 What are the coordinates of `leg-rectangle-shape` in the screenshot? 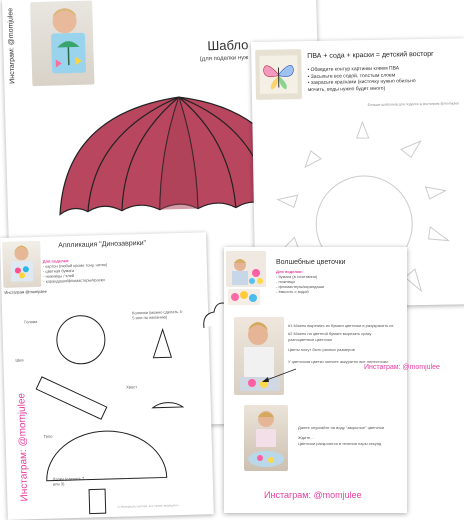 It's located at (97, 501).